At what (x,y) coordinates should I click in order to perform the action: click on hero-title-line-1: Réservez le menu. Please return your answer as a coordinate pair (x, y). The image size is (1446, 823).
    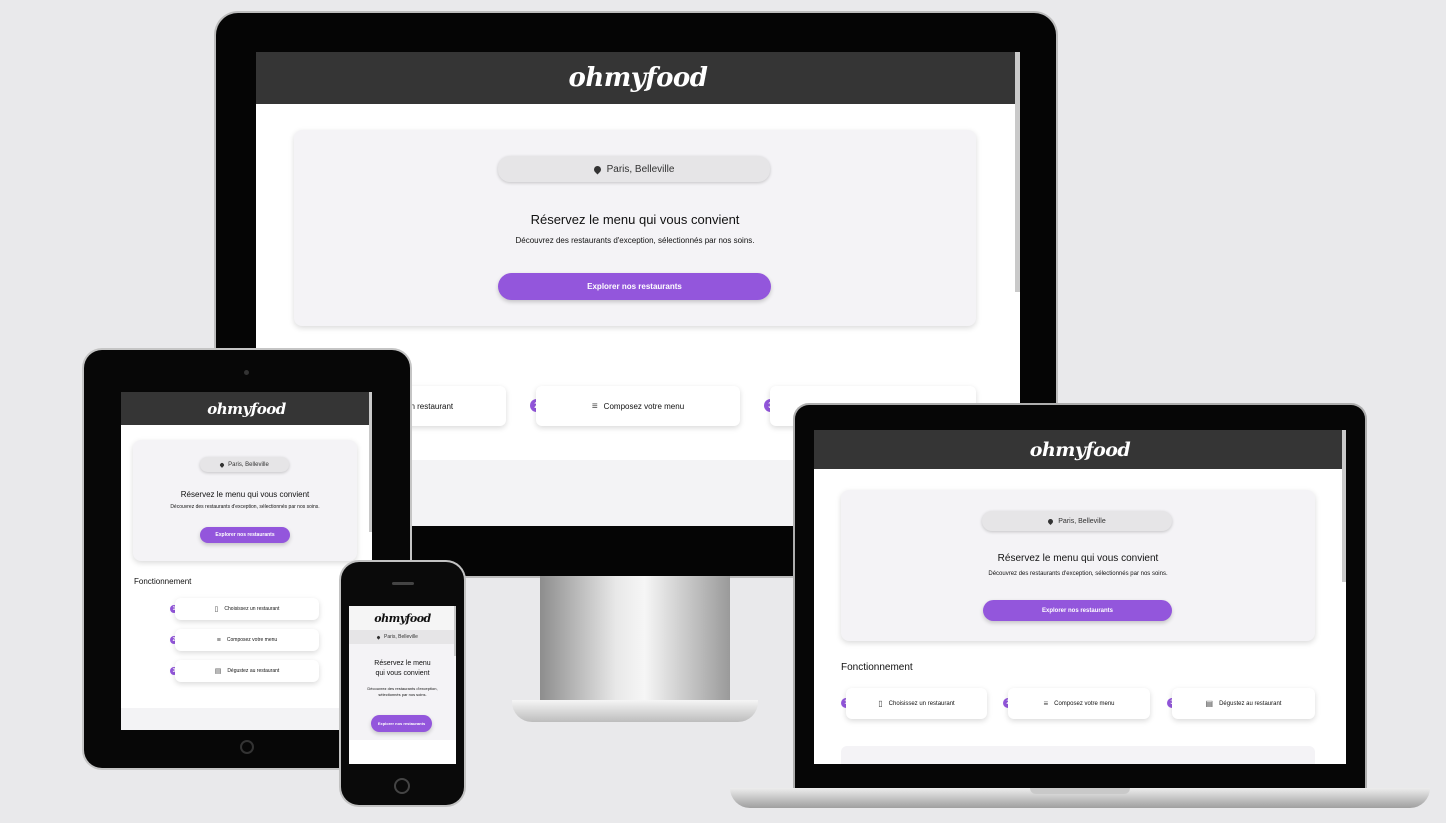
    Looking at the image, I should click on (402, 663).